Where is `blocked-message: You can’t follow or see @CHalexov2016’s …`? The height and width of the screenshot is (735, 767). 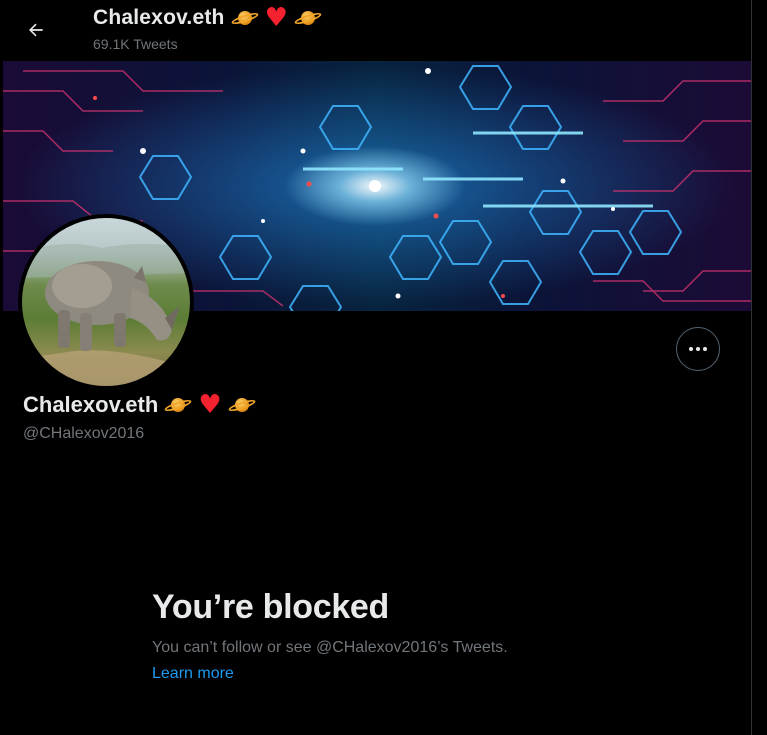
blocked-message: You can’t follow or see @CHalexov2016’s … is located at coordinates (330, 647).